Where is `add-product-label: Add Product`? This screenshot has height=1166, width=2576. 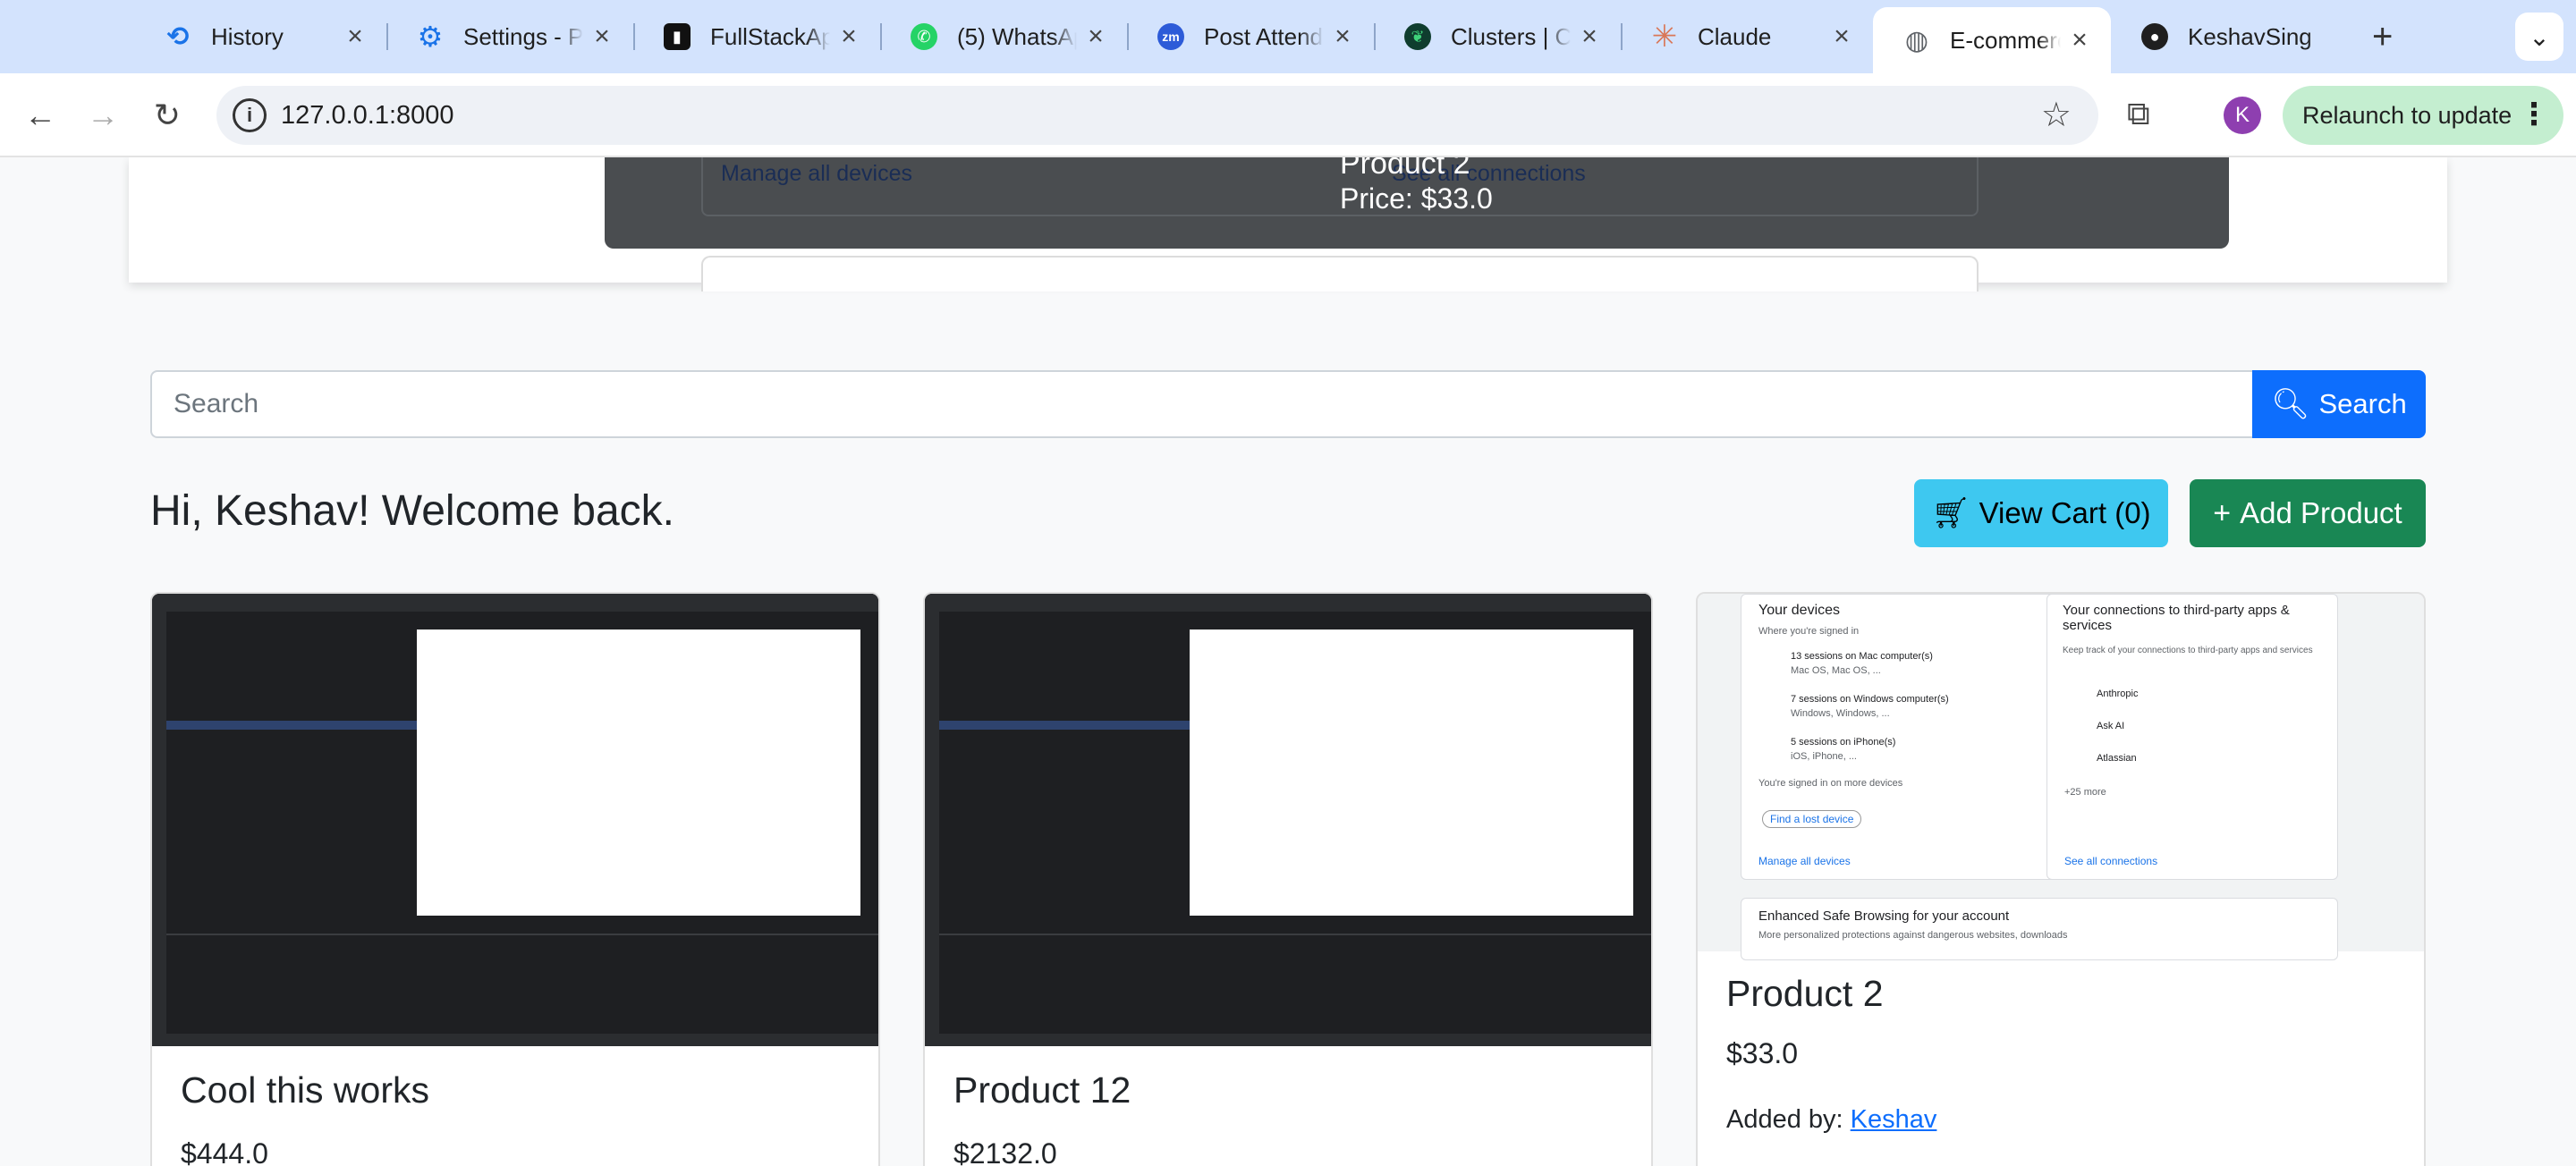 add-product-label: Add Product is located at coordinates (2321, 512).